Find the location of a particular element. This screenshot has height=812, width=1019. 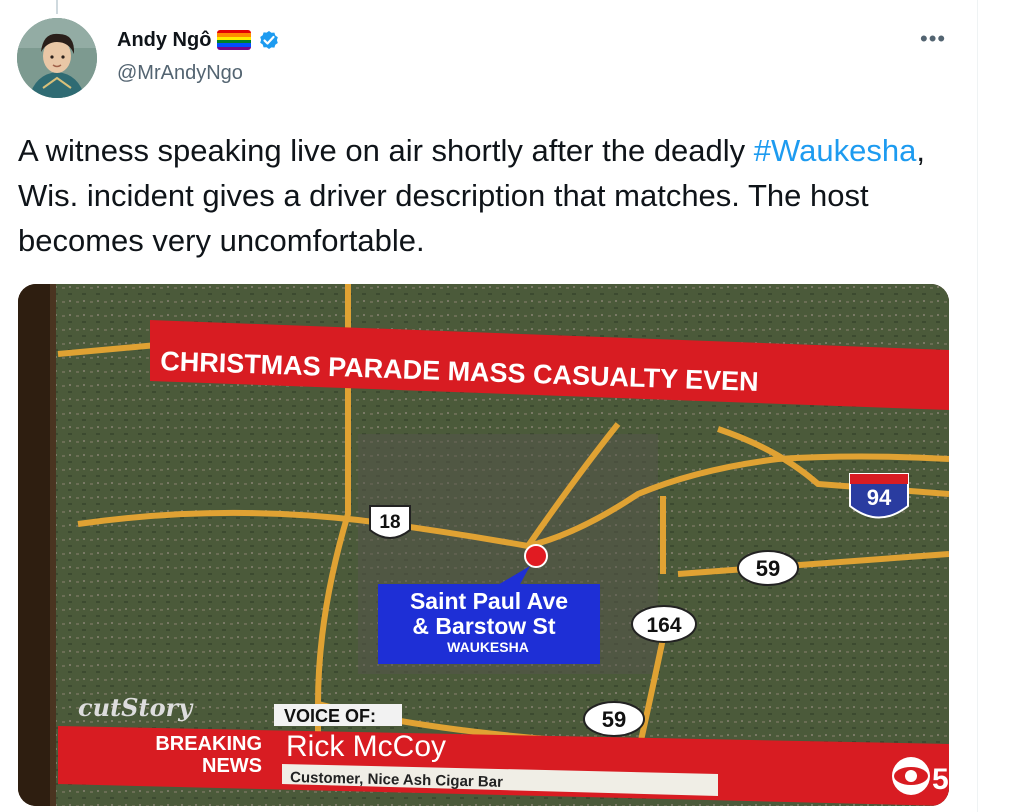

author-name-row: Andy Ngô is located at coordinates (199, 40).